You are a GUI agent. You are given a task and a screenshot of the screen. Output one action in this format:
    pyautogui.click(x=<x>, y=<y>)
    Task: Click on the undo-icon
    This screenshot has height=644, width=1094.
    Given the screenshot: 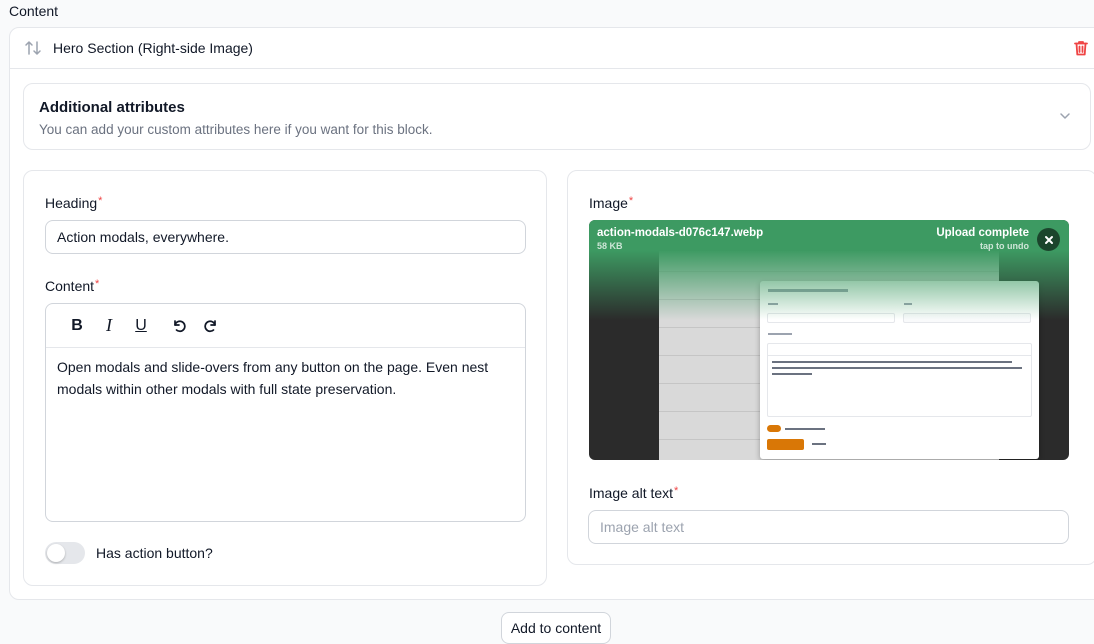 What is the action you would take?
    pyautogui.click(x=179, y=326)
    